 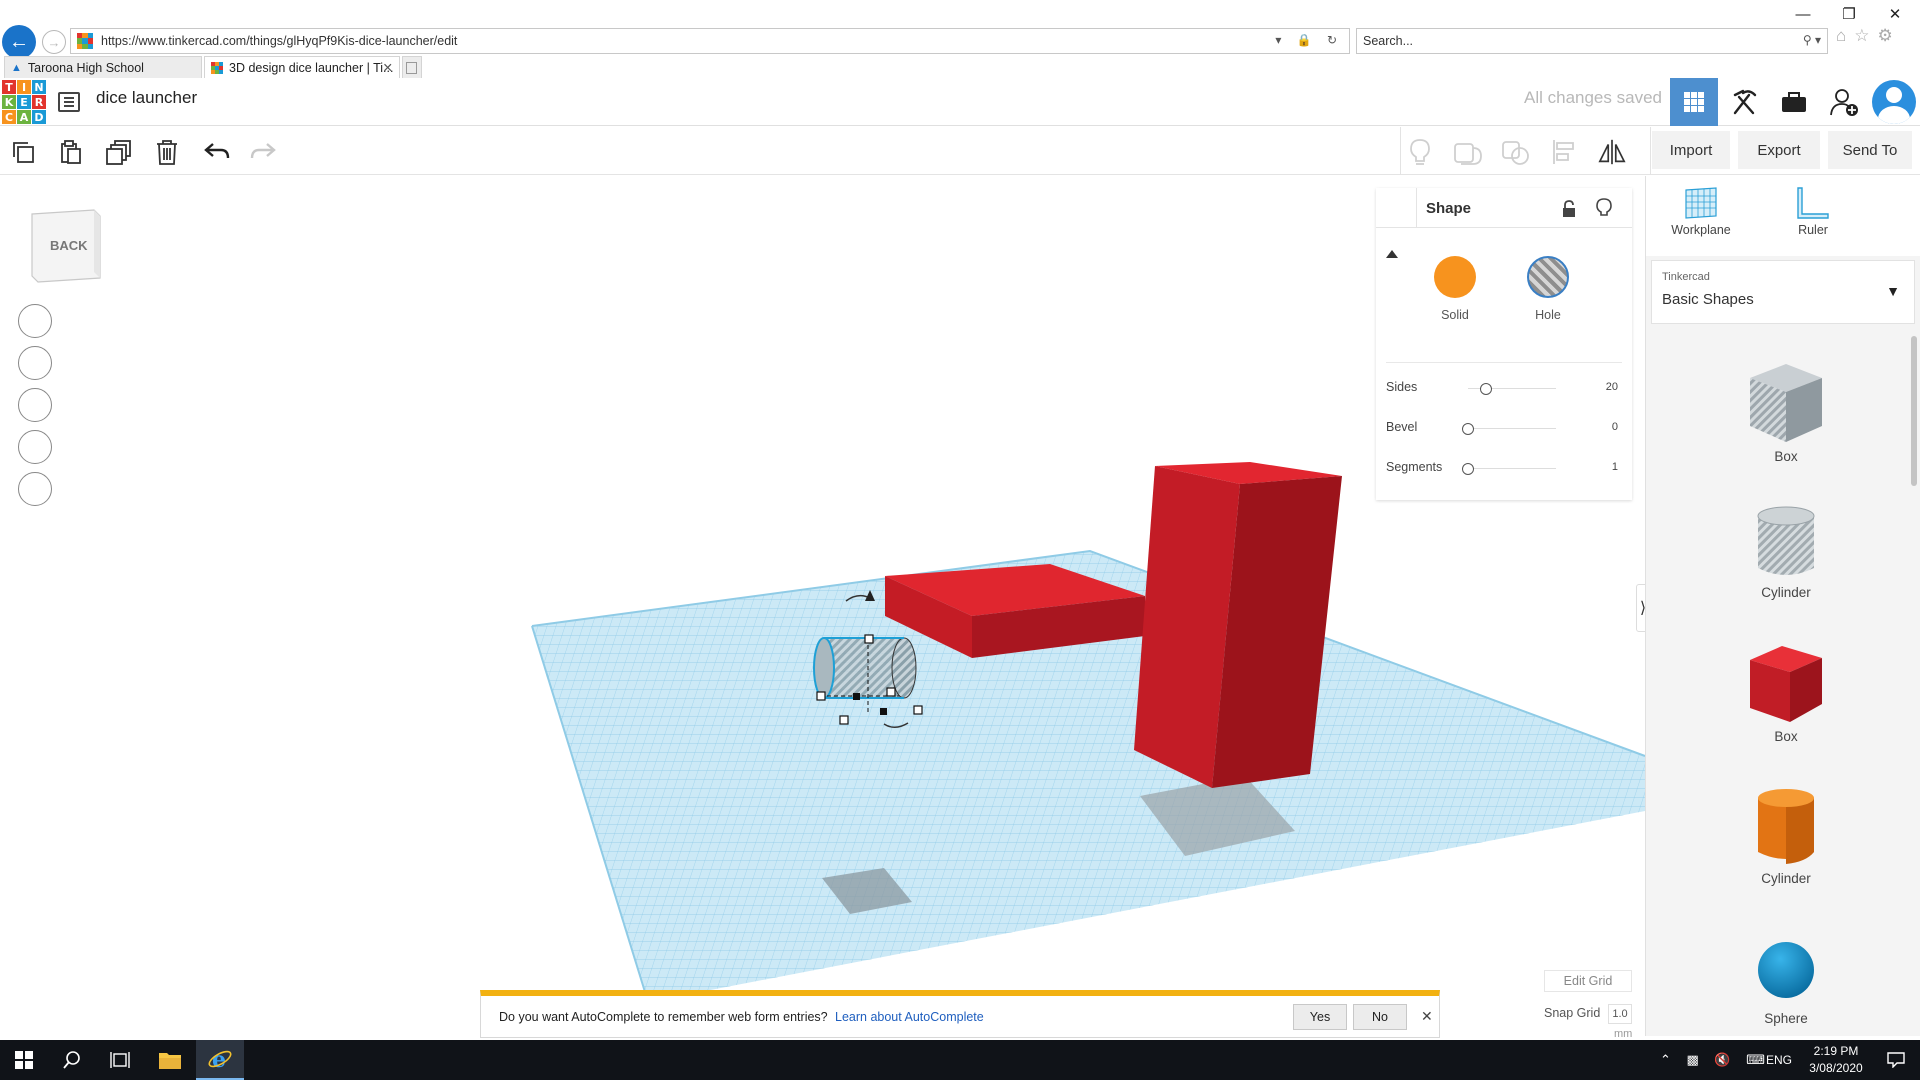 I want to click on shape-cylinder-orange: Cylinder, so click(x=1786, y=835).